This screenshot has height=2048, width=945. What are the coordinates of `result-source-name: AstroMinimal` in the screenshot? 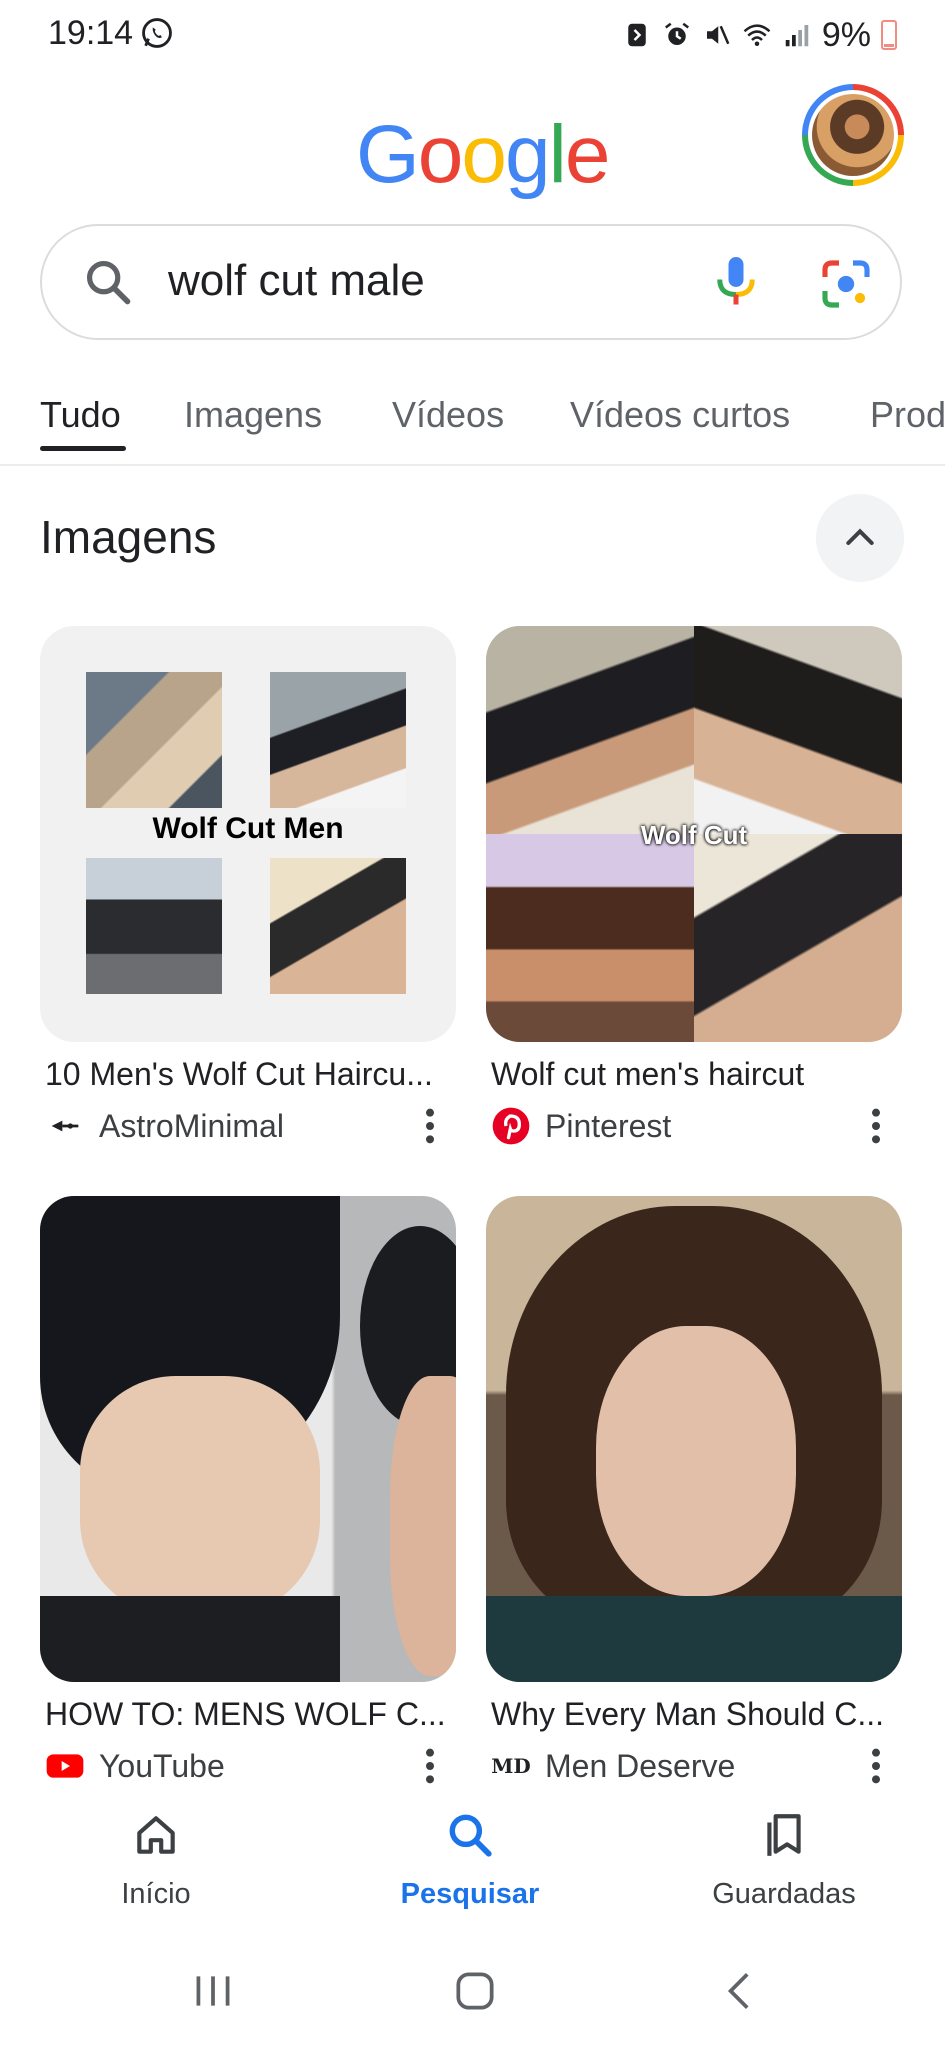 It's located at (191, 1125).